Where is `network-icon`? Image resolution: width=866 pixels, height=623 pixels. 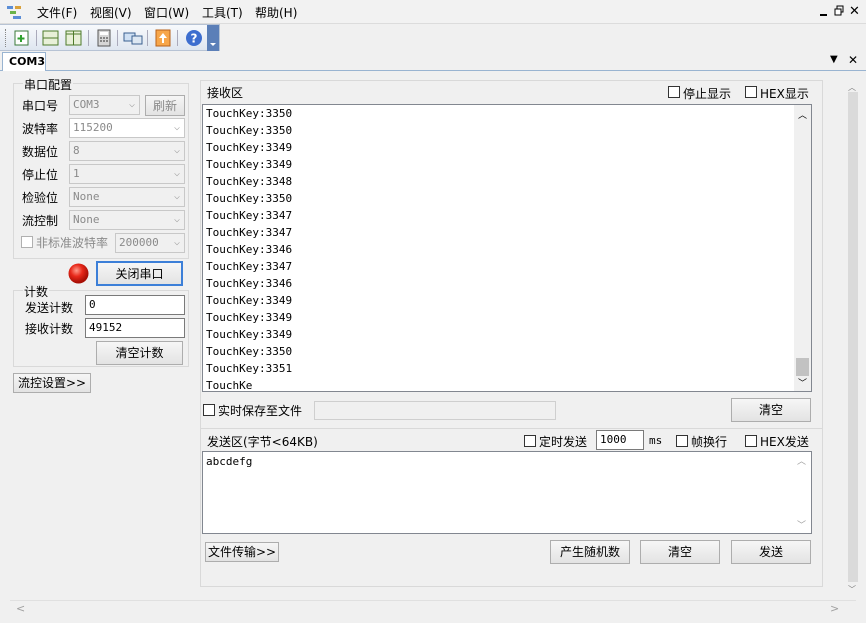 network-icon is located at coordinates (133, 38).